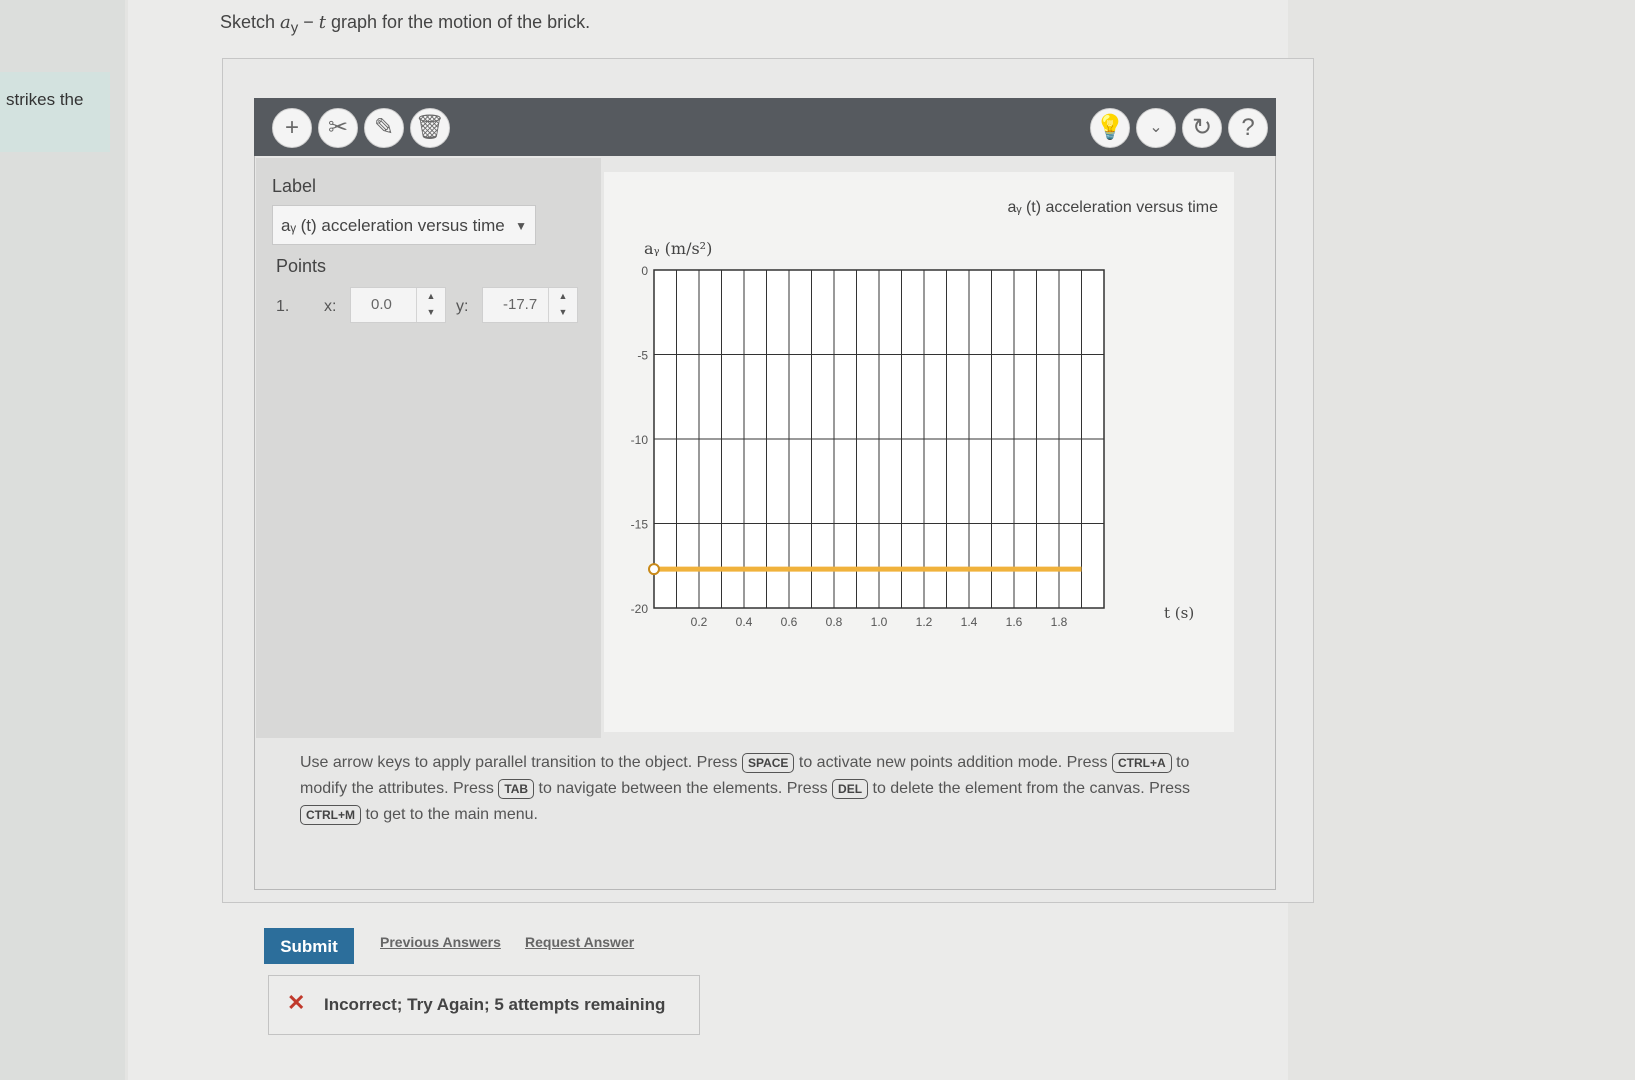 This screenshot has width=1635, height=1080. I want to click on previous-answers-link: Previous Answers, so click(440, 942).